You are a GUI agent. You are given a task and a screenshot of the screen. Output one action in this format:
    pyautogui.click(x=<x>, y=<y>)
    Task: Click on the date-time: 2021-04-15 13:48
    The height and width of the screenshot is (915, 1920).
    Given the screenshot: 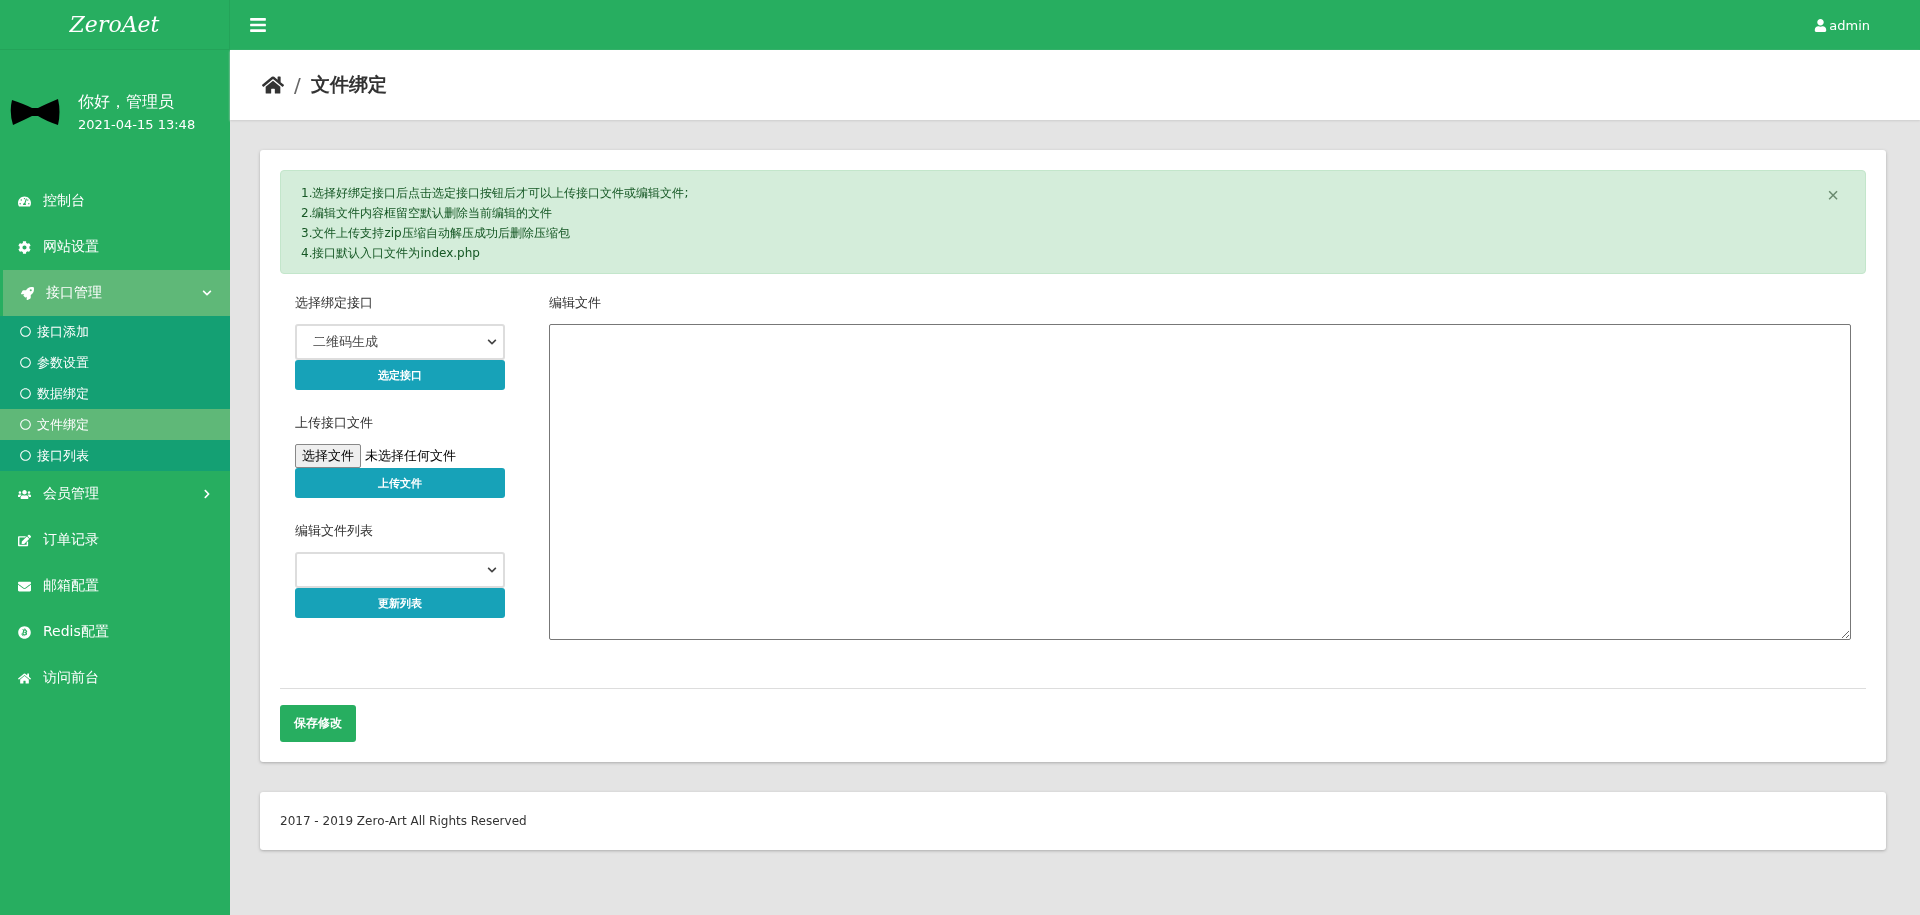 What is the action you would take?
    pyautogui.click(x=137, y=124)
    